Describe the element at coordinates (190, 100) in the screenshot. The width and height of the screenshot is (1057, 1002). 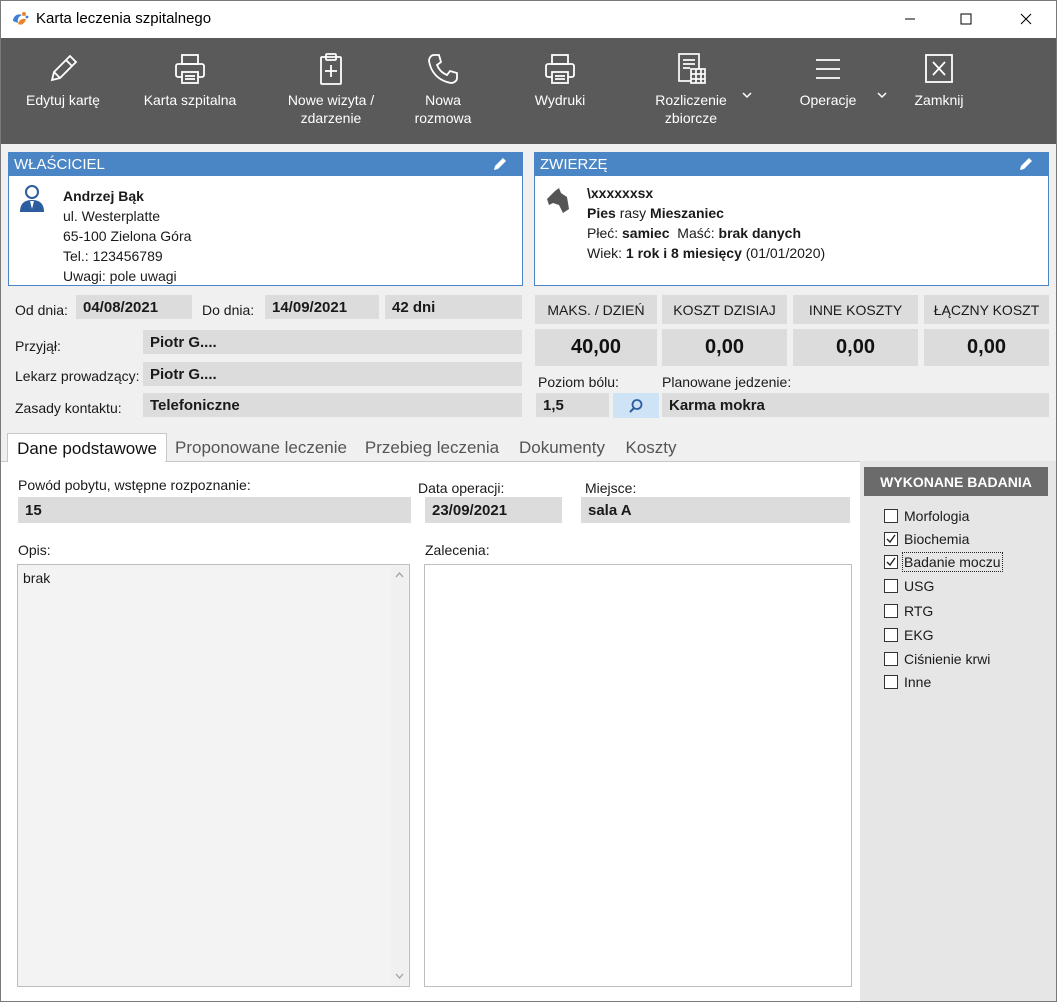
I see `hospital-card-label: Karta szpitalna` at that location.